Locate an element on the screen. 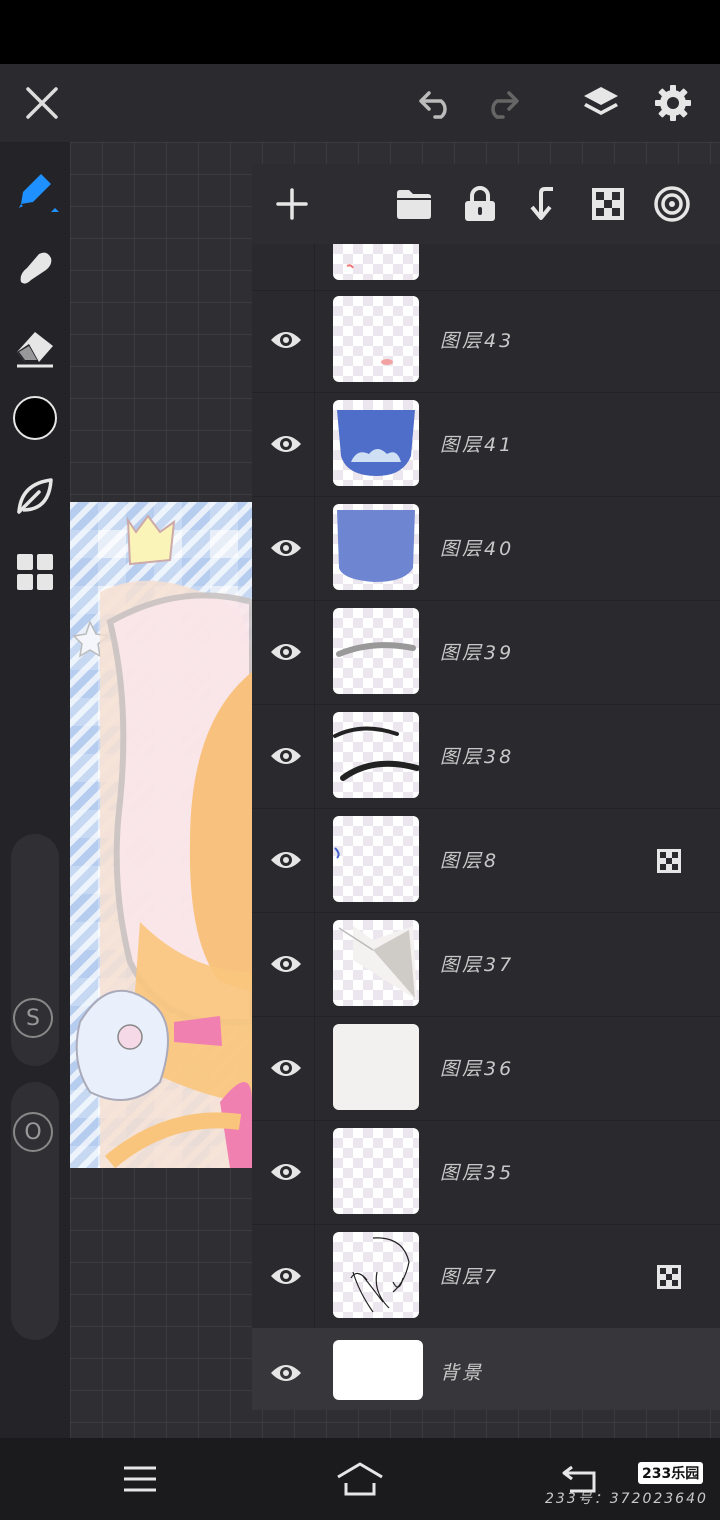 Image resolution: width=720 pixels, height=1520 pixels. target-icon is located at coordinates (672, 204).